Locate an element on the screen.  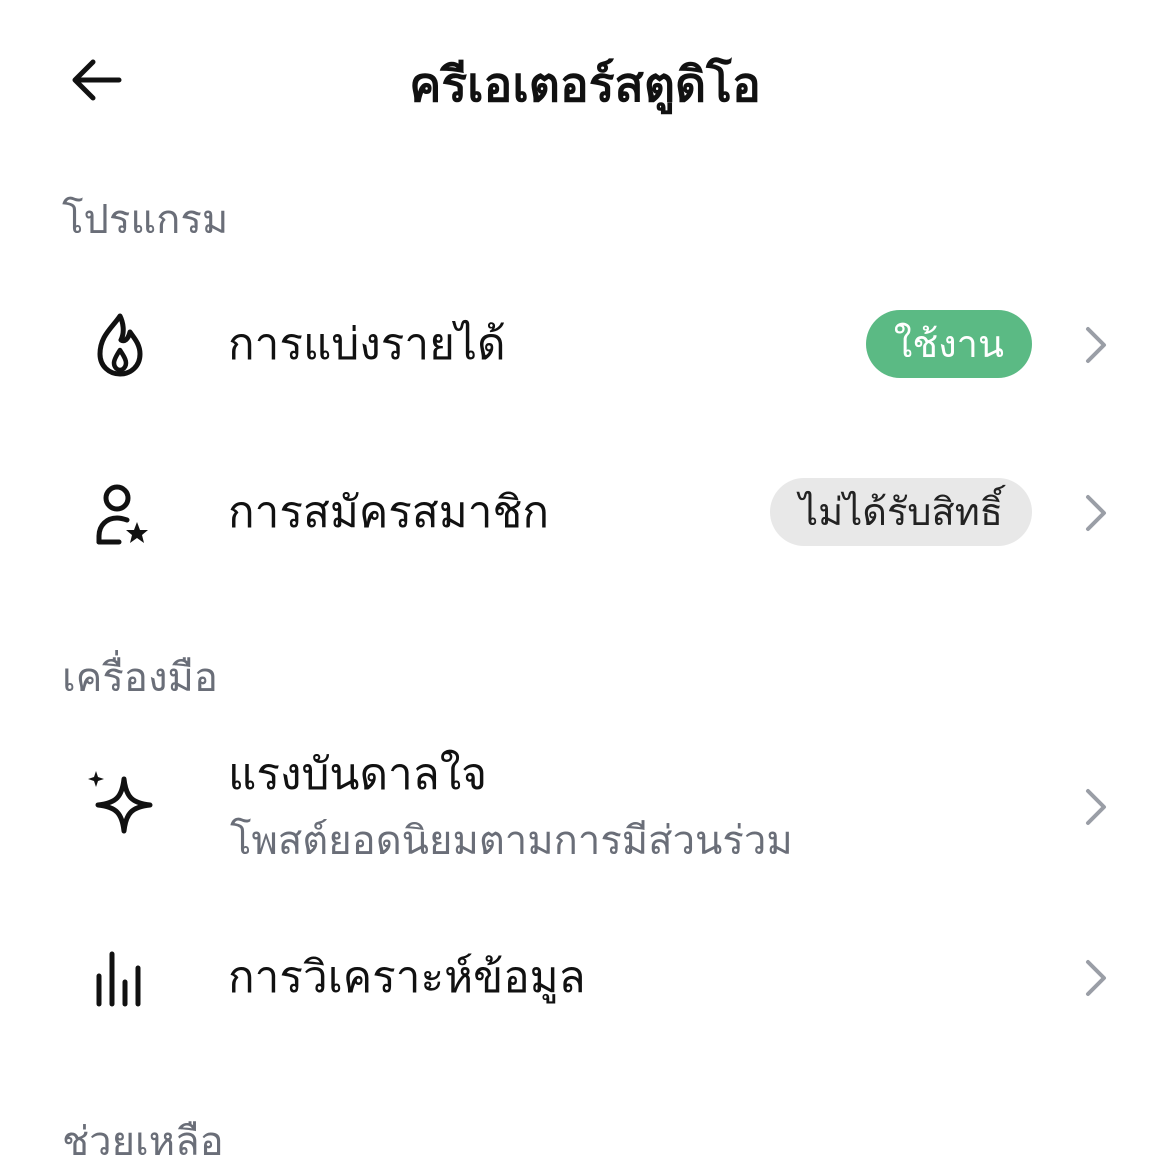
item-label: การแบ่งรายได้ is located at coordinates (367, 344).